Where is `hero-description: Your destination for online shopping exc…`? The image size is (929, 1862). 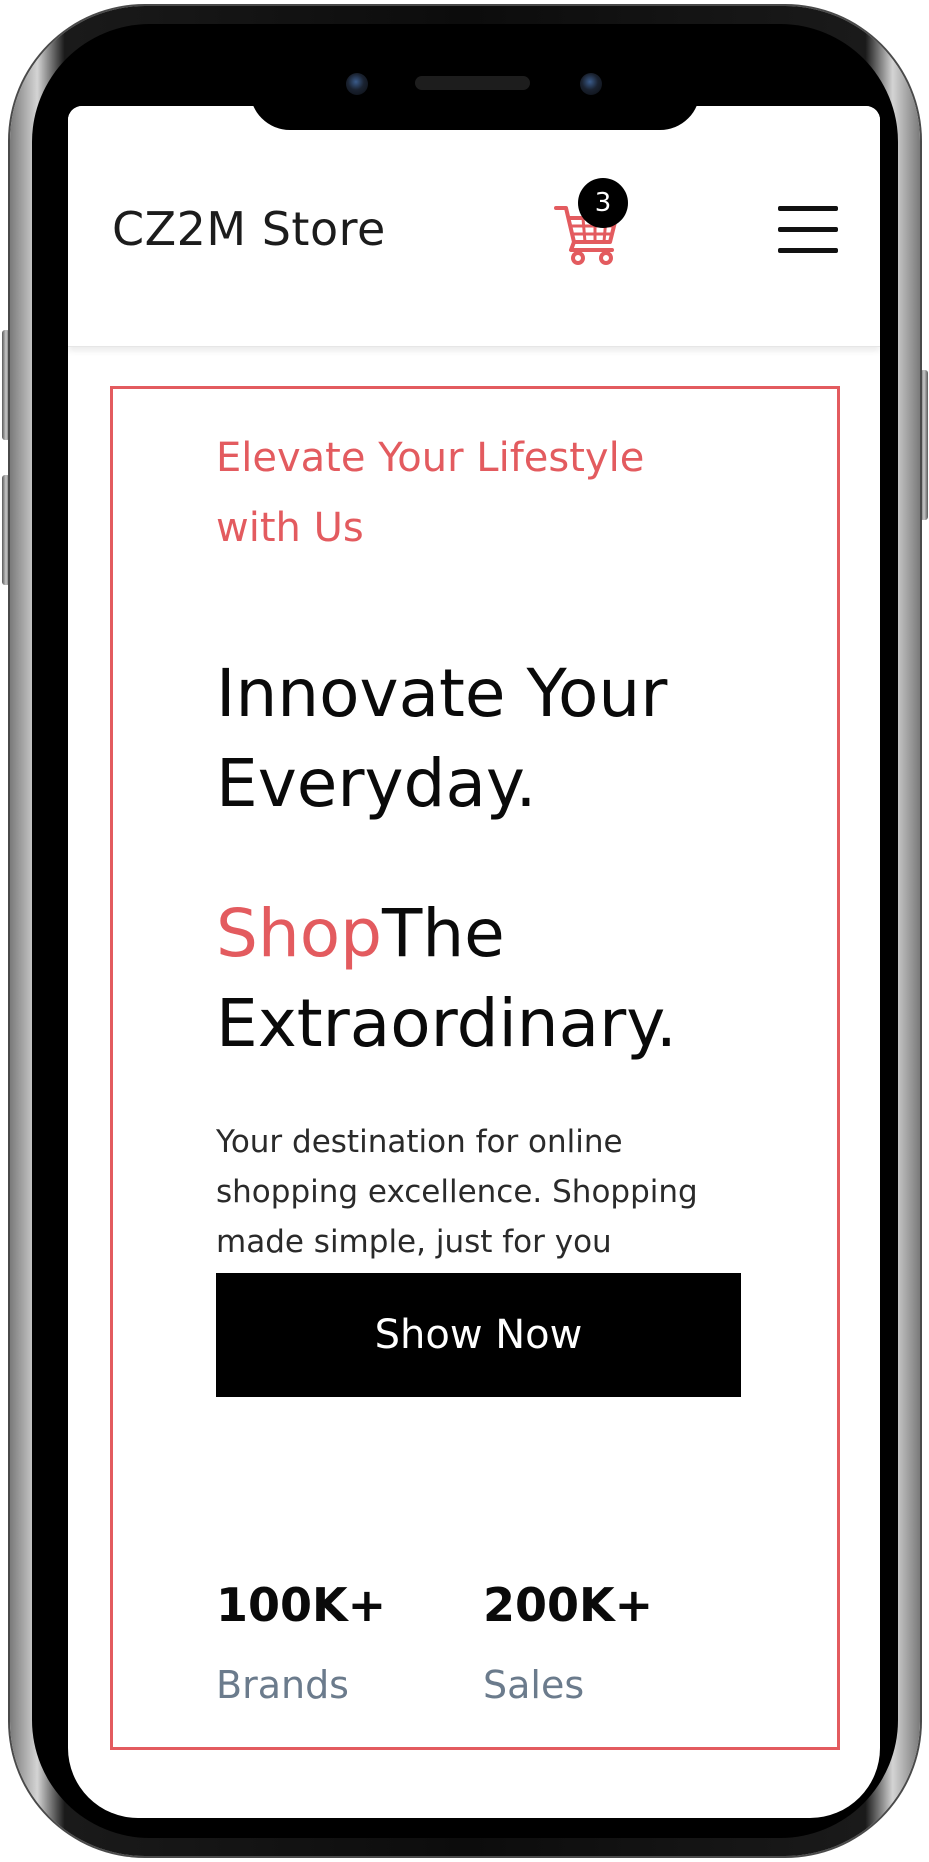 hero-description: Your destination for online shopping exc… is located at coordinates (457, 1192).